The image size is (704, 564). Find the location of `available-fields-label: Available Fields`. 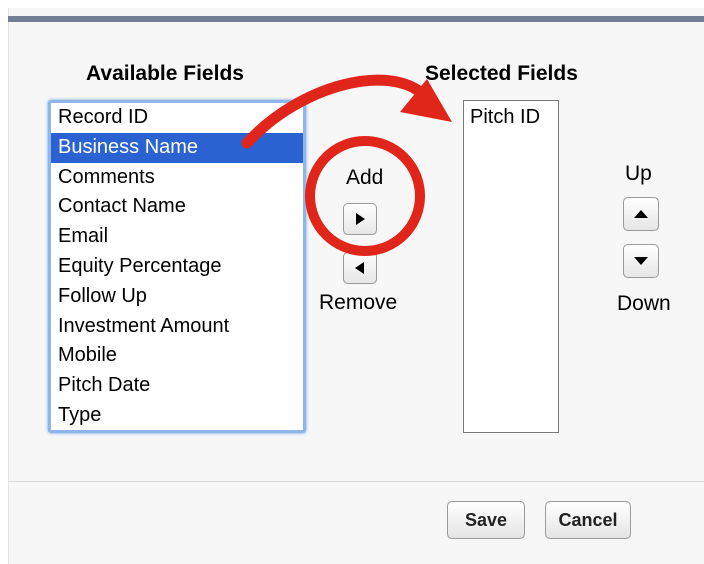

available-fields-label: Available Fields is located at coordinates (165, 73).